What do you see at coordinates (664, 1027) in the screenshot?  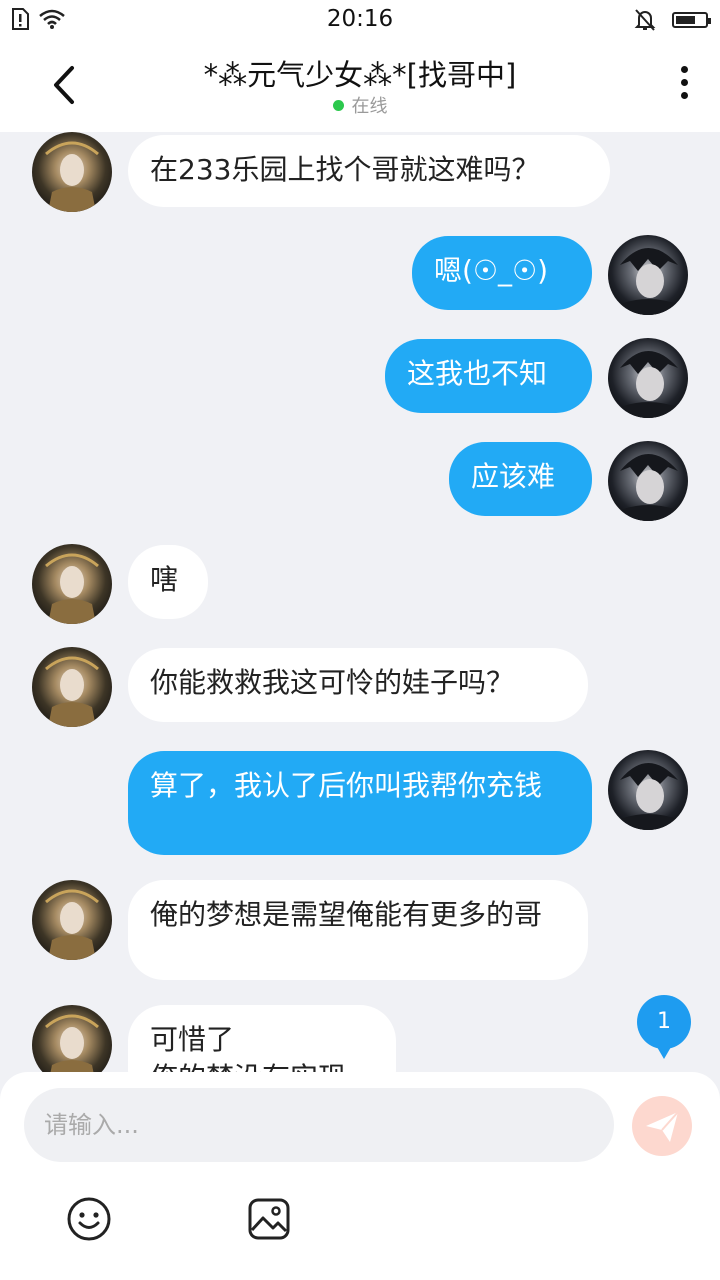 I see `unread-count-badge: 1` at bounding box center [664, 1027].